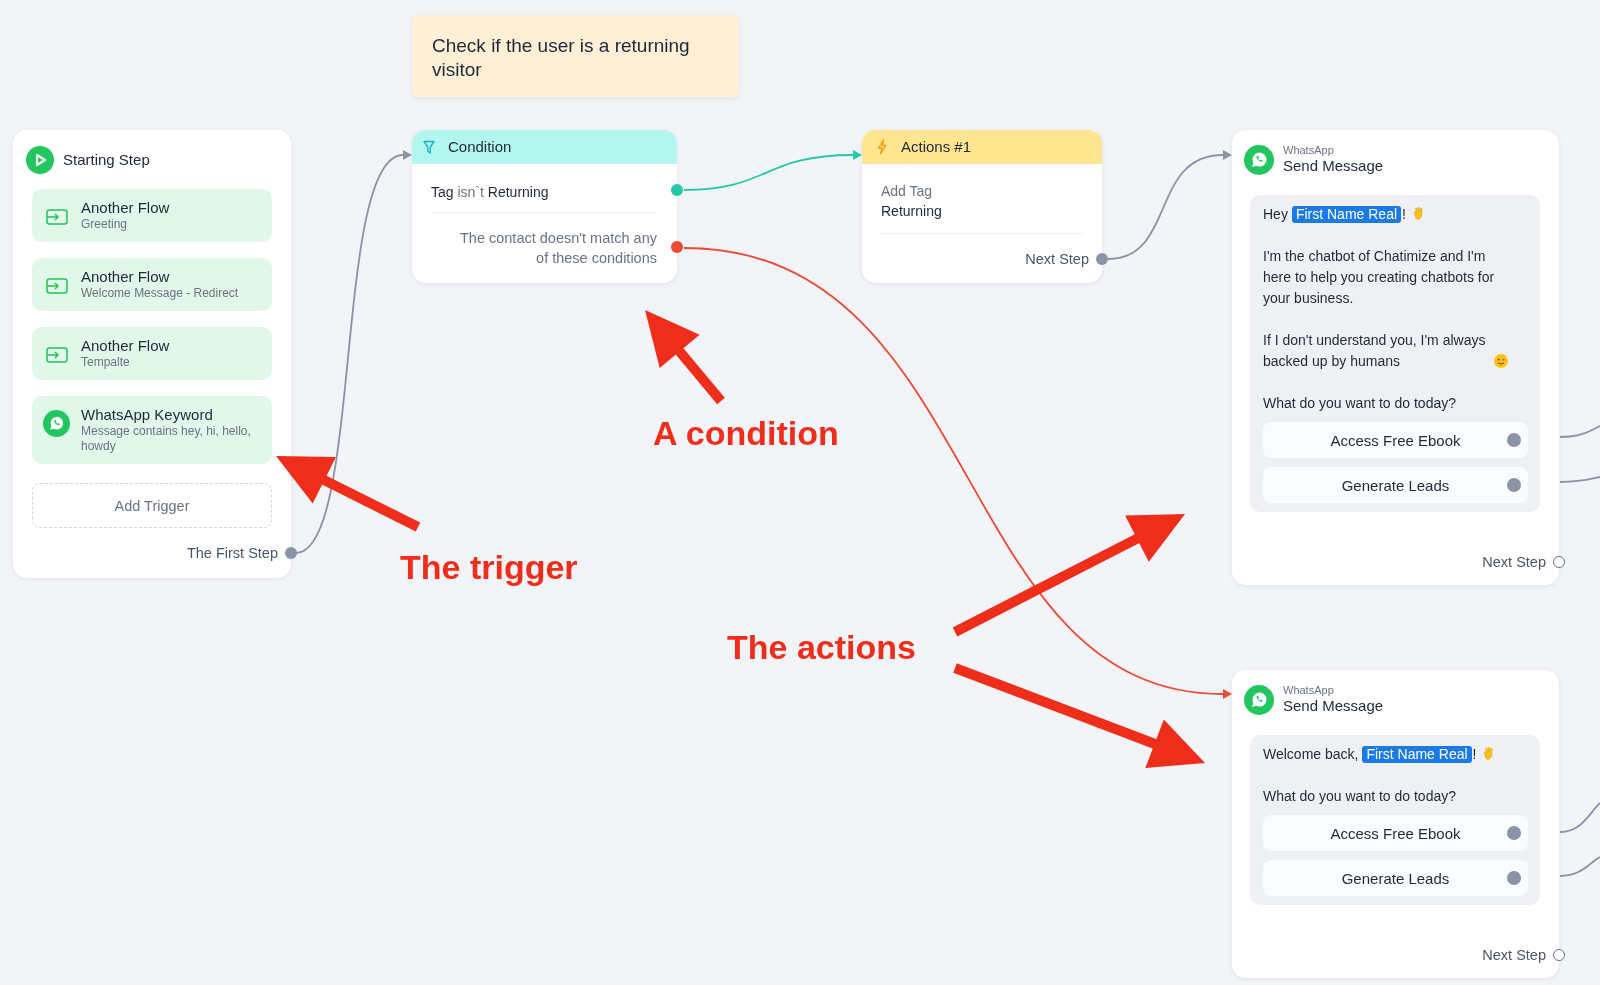 The width and height of the screenshot is (1600, 985). Describe the element at coordinates (1275, 214) in the screenshot. I see `message-text: Hey` at that location.